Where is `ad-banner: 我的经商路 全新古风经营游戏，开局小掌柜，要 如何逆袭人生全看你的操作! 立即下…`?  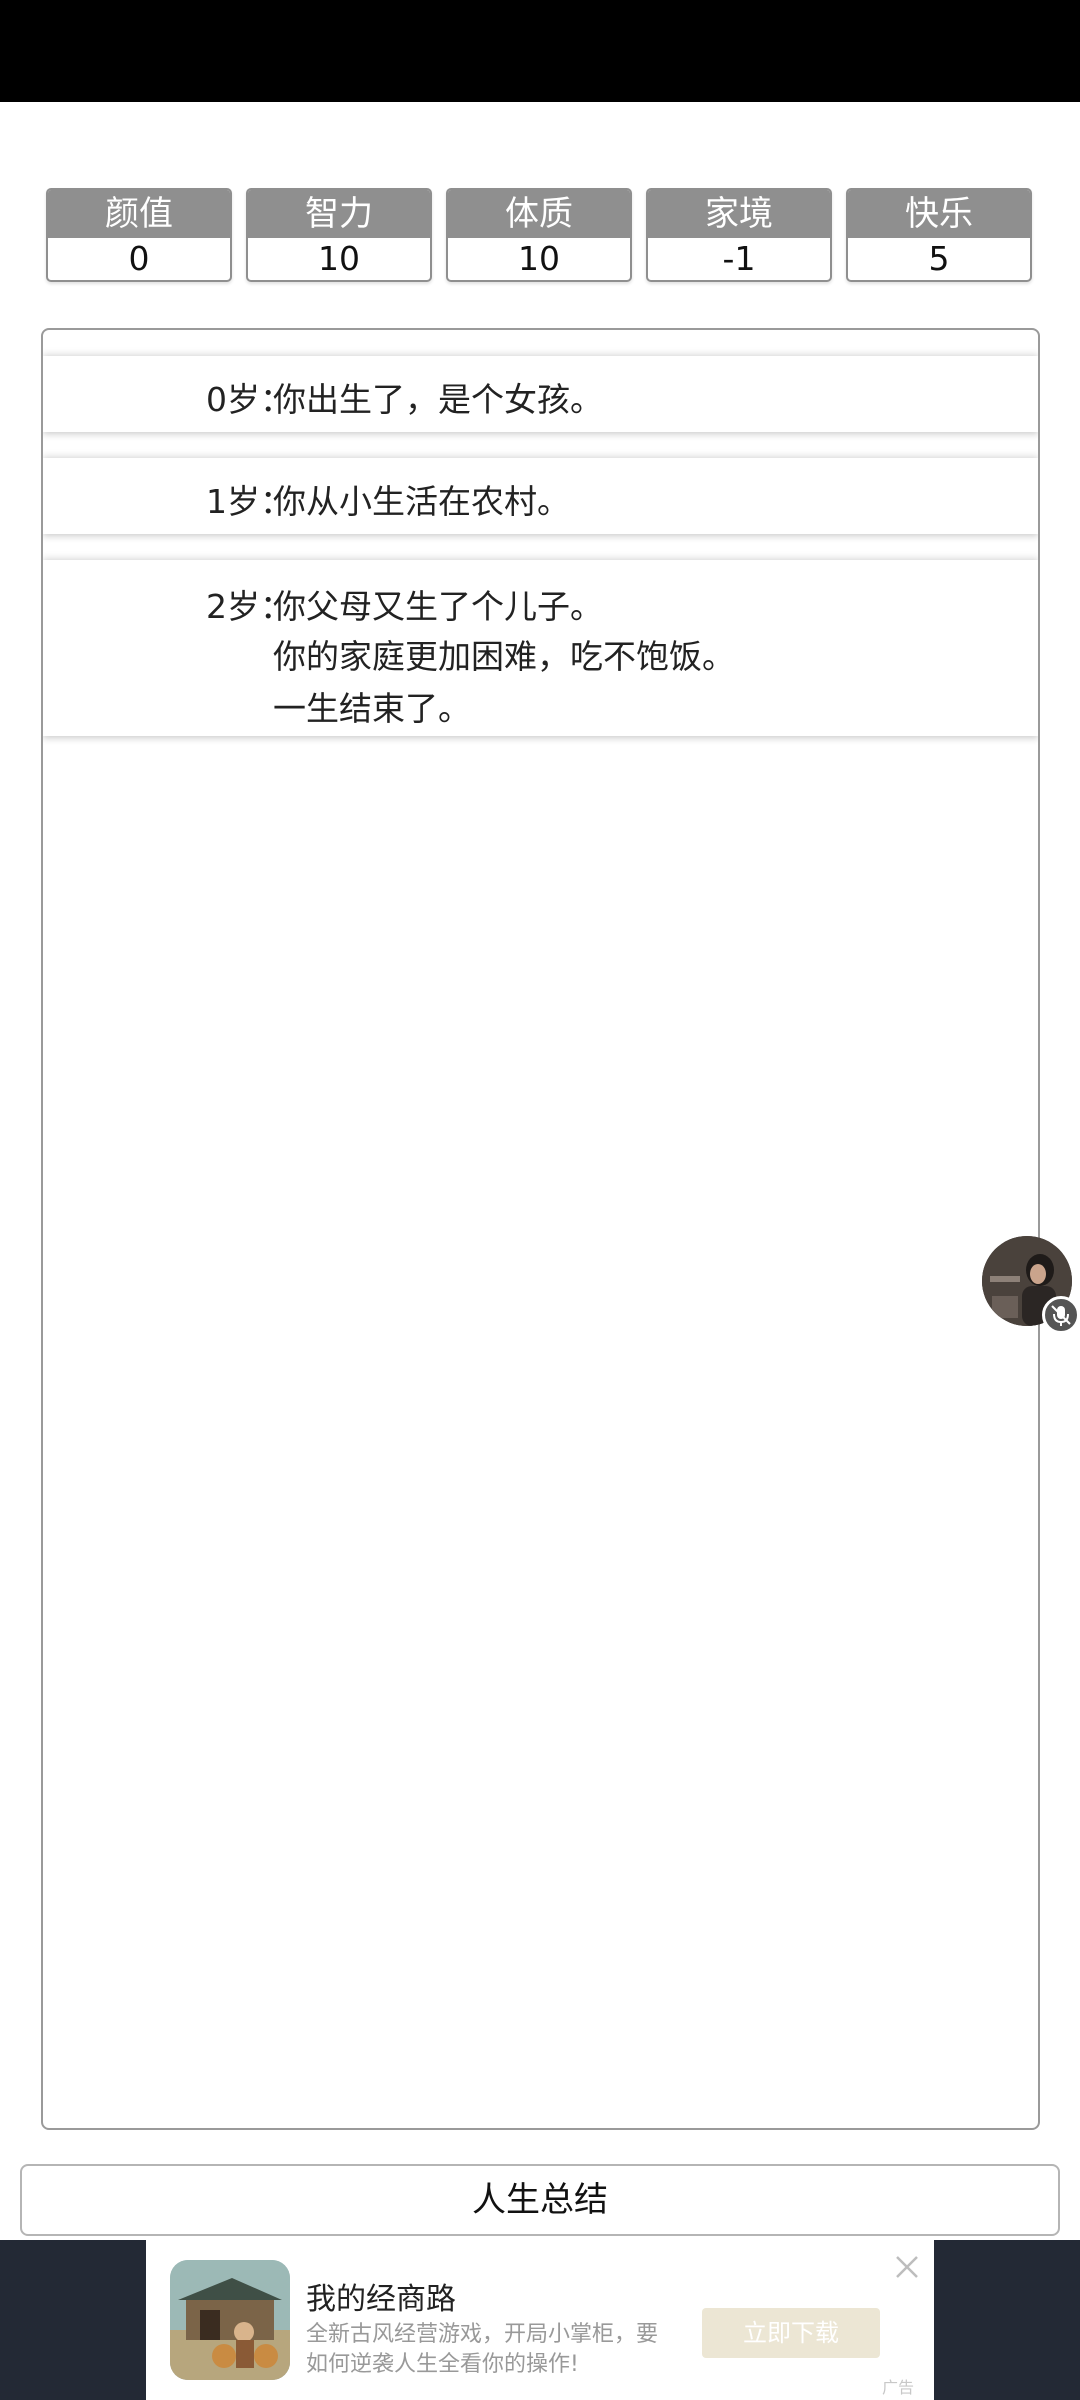 ad-banner: 我的经商路 全新古风经营游戏，开局小掌柜，要 如何逆袭人生全看你的操作! 立即下… is located at coordinates (540, 2320).